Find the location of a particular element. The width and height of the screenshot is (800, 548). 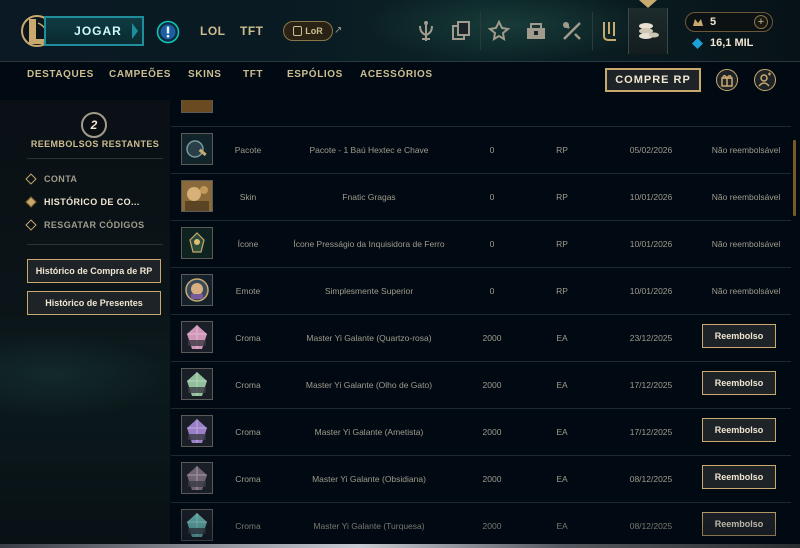

hextec-chest-icon is located at coordinates (197, 149).